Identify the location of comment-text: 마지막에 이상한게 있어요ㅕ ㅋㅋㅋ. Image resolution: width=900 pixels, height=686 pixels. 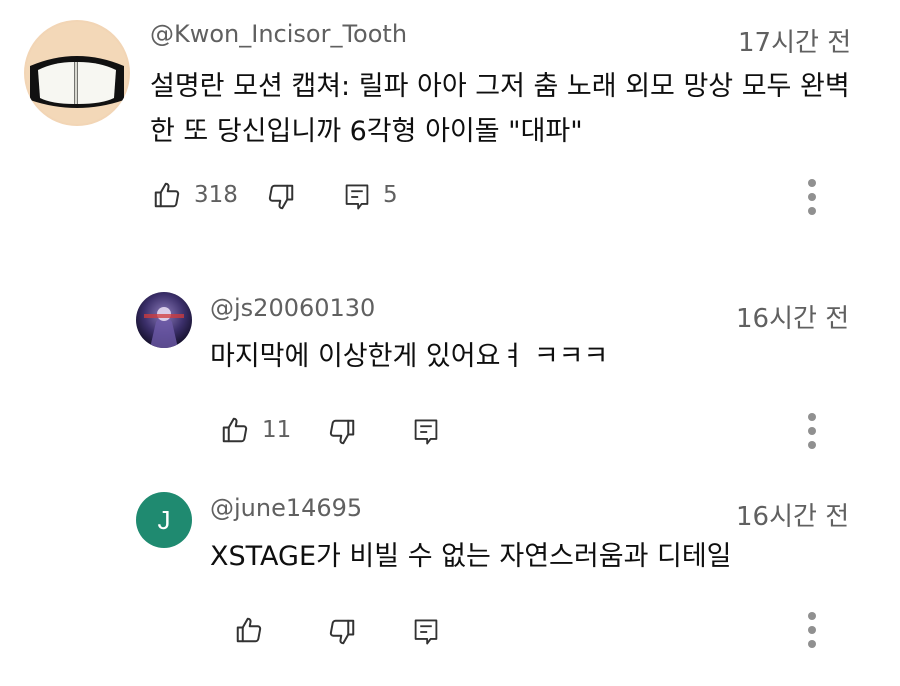
(409, 356).